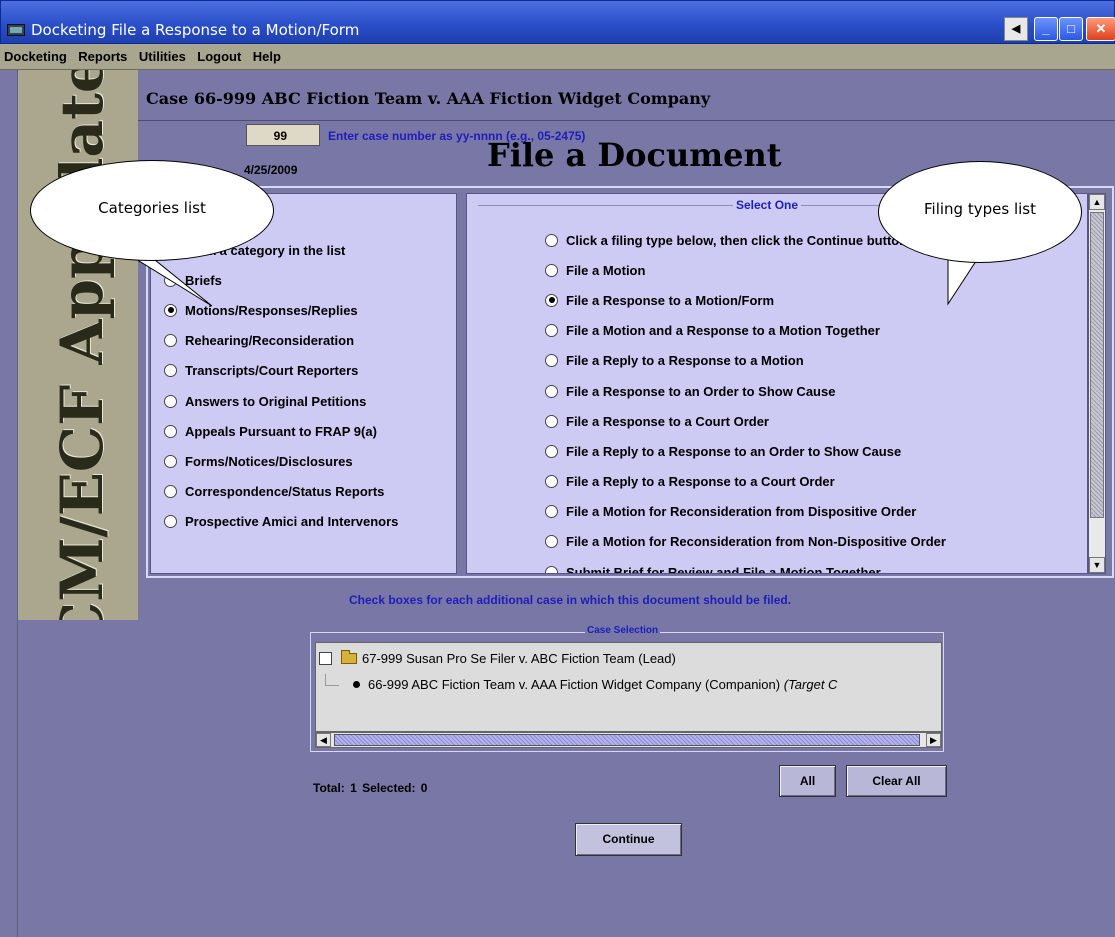 The height and width of the screenshot is (937, 1115). What do you see at coordinates (283, 135) in the screenshot?
I see `case-number-input: 99` at bounding box center [283, 135].